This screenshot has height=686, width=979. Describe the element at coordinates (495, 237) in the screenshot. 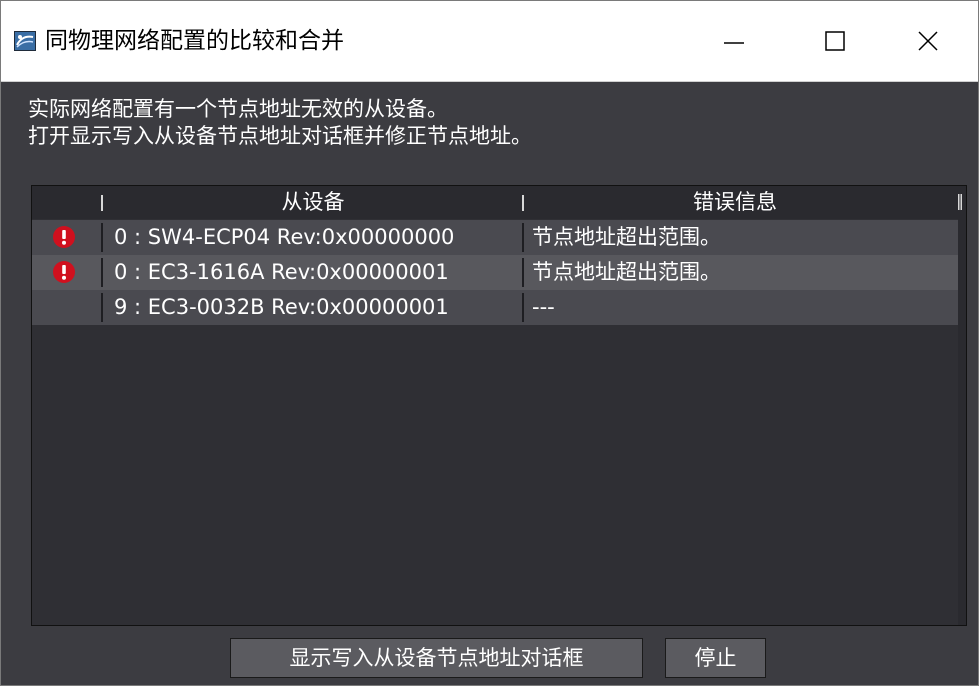

I see `table-row: 0 : SW4-ECP04 Rev:0x00000000 节点地址超出范围。` at that location.